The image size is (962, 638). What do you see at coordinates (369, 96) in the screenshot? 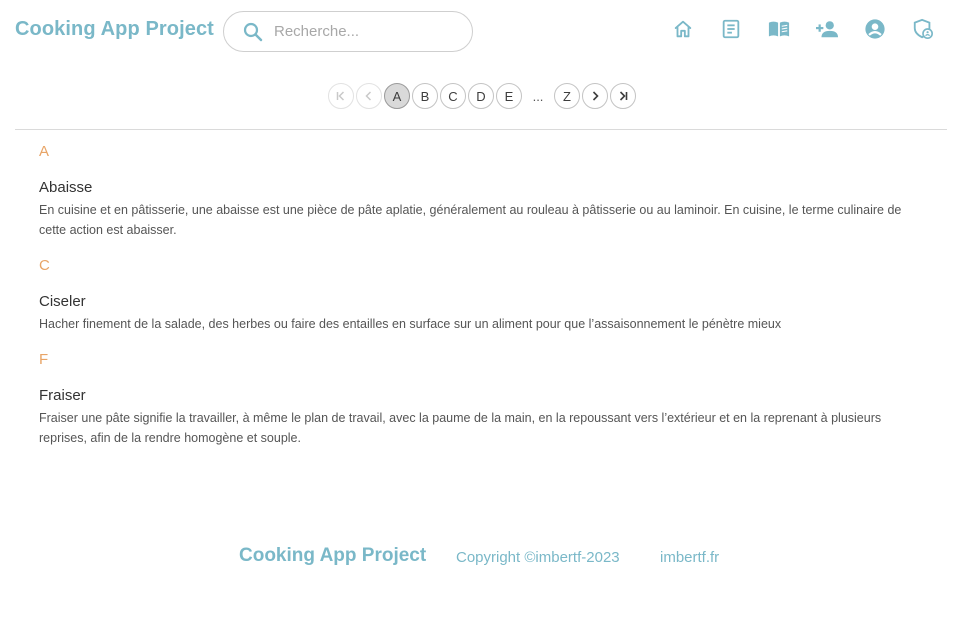
I see `prev-page-icon` at bounding box center [369, 96].